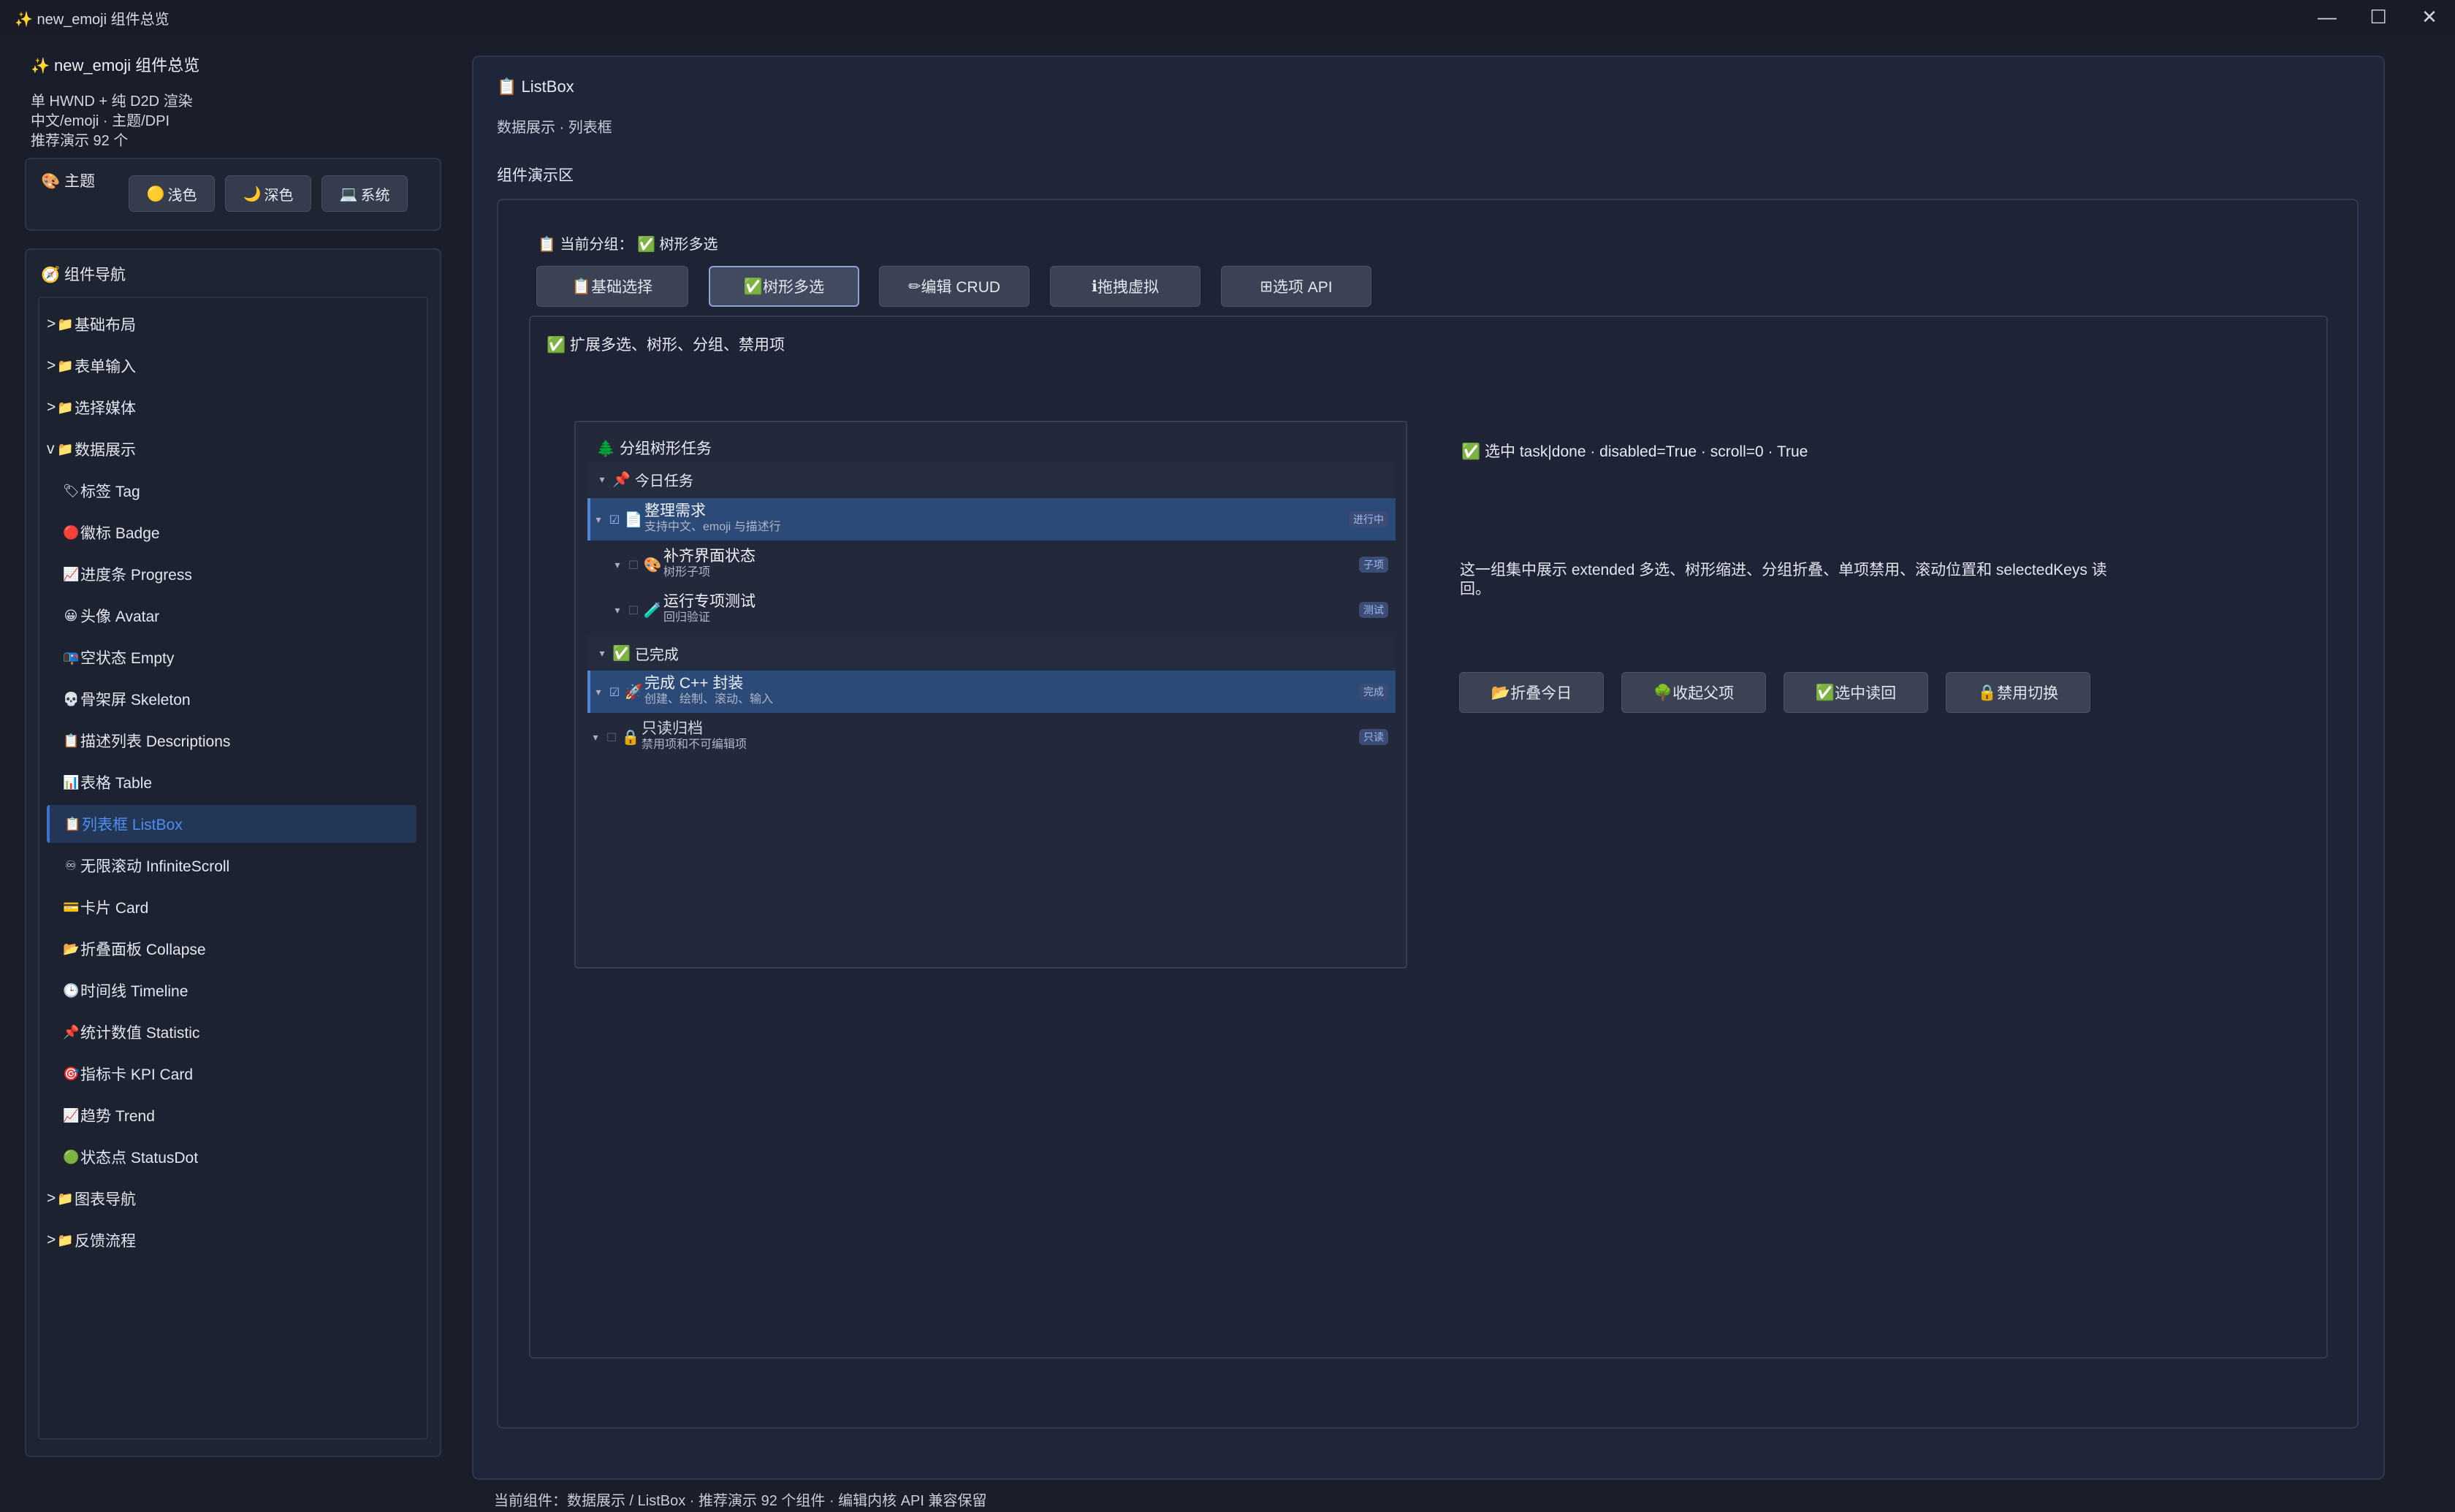 Image resolution: width=2455 pixels, height=1512 pixels. What do you see at coordinates (231, 491) in the screenshot?
I see `sidebar-item: 🏷 标签 Tag` at bounding box center [231, 491].